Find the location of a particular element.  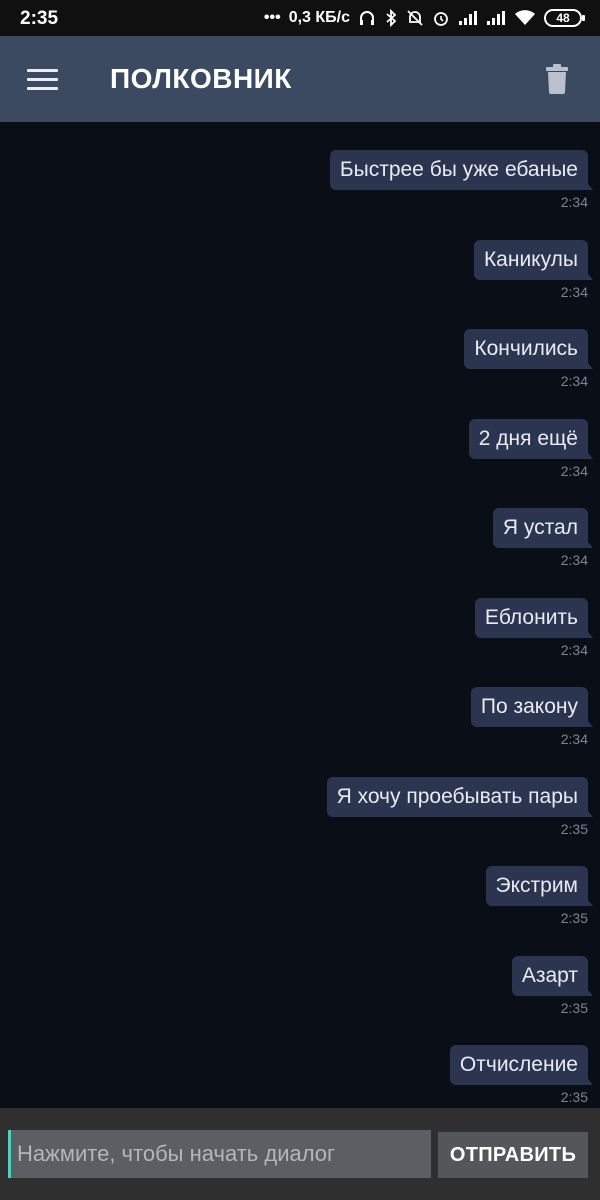

message-item: Экстрим 2:35 is located at coordinates (539, 896).